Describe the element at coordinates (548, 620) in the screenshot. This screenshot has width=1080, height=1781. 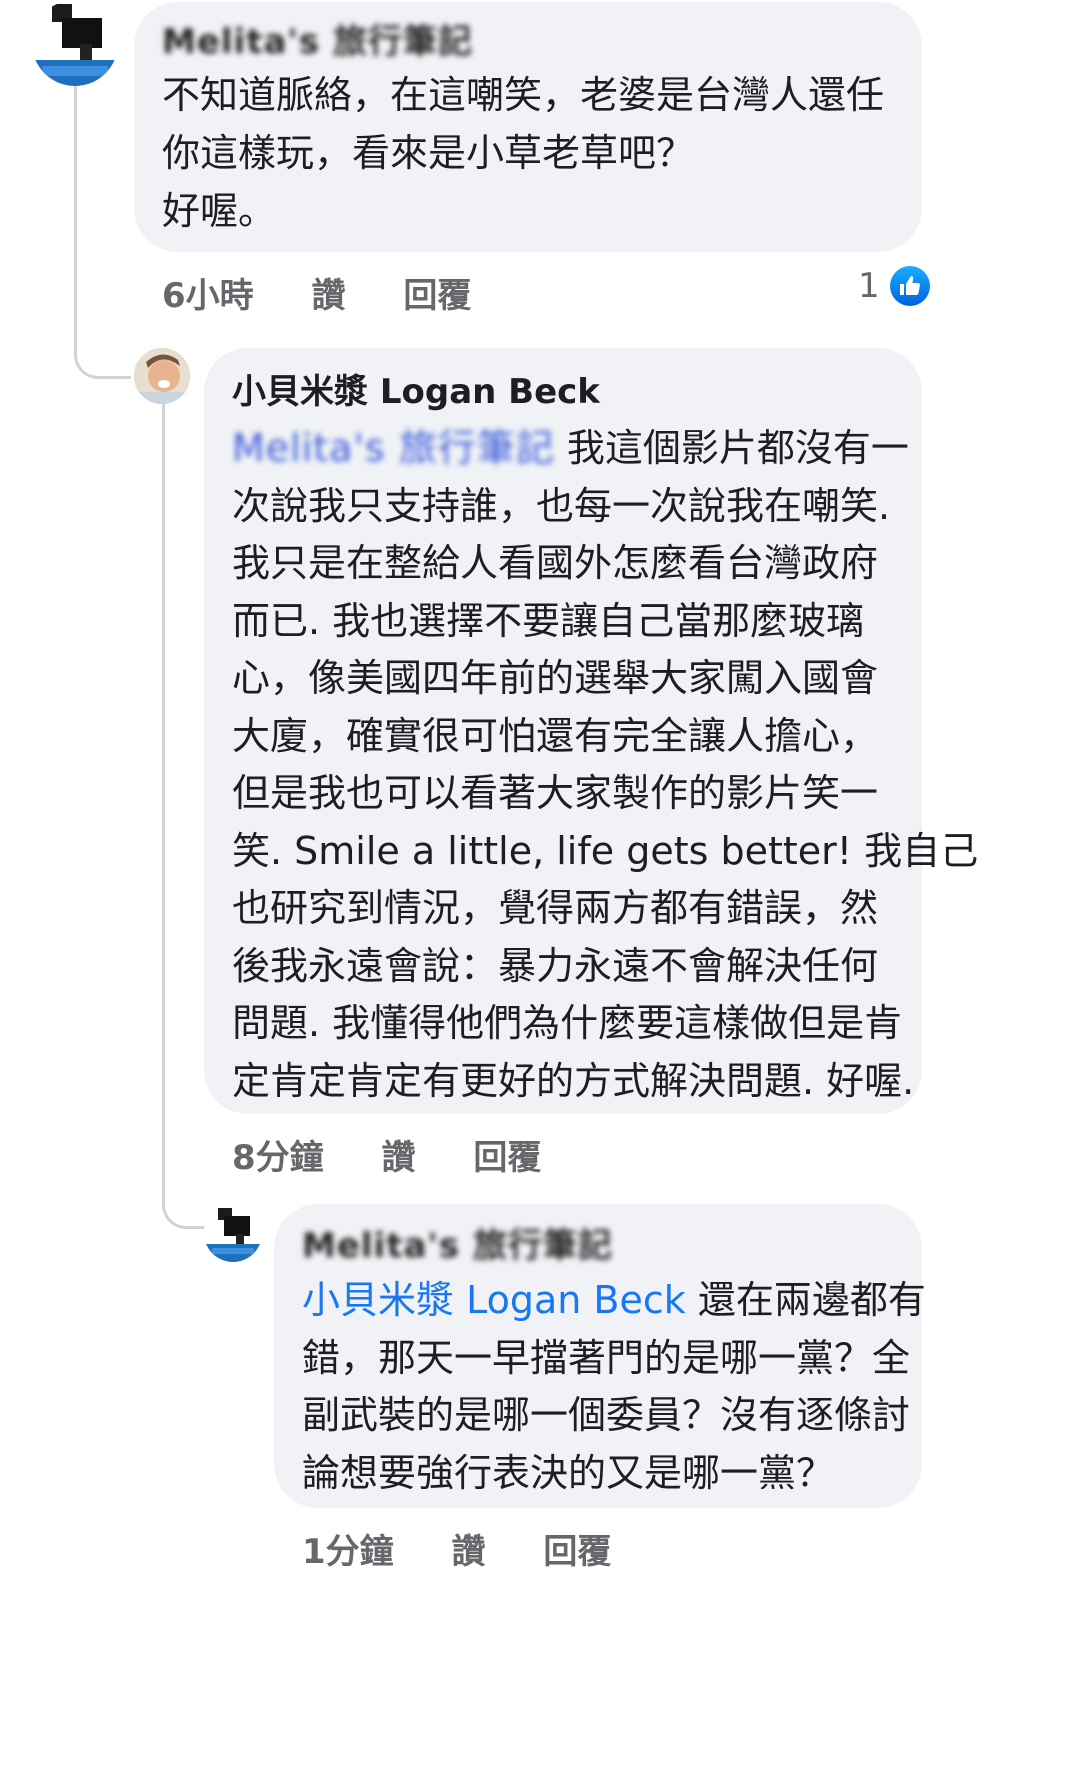
I see `comment-line: 而已. 我也選擇不要讓自己當那麼玻璃` at that location.